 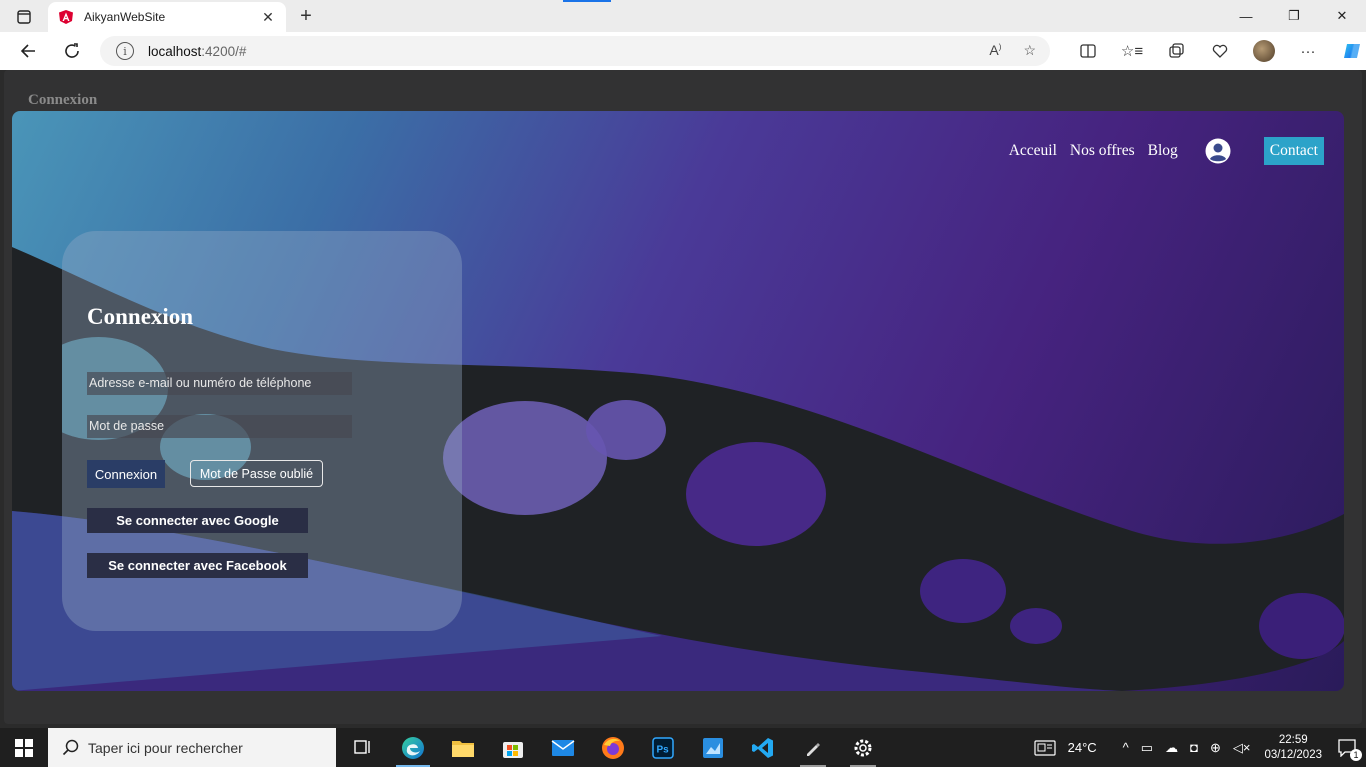 I want to click on back-icon, so click(x=28, y=51).